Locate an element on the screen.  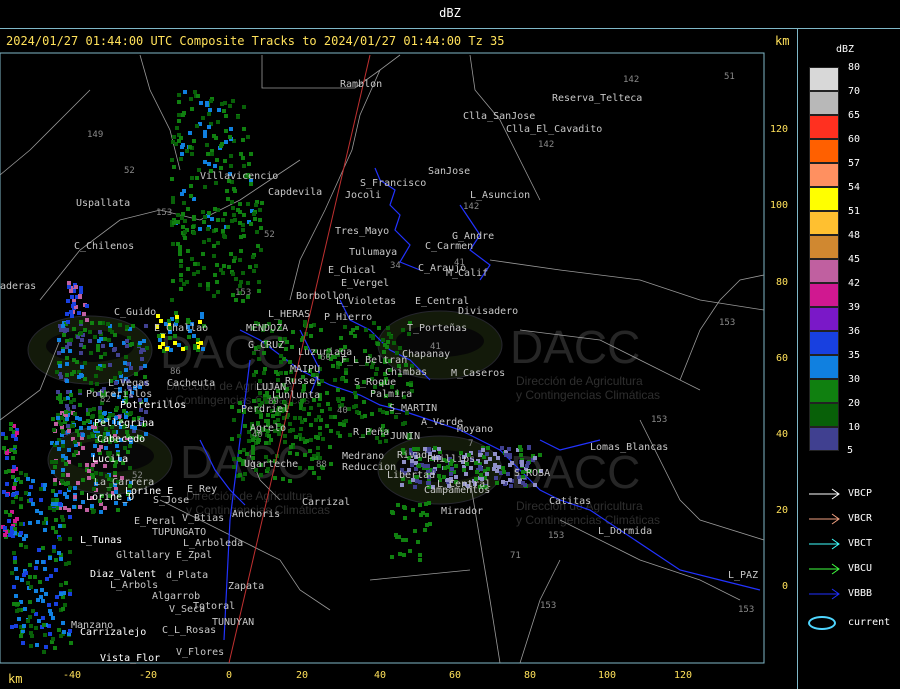
place-label: d_Plata is located at coordinates (187, 575).